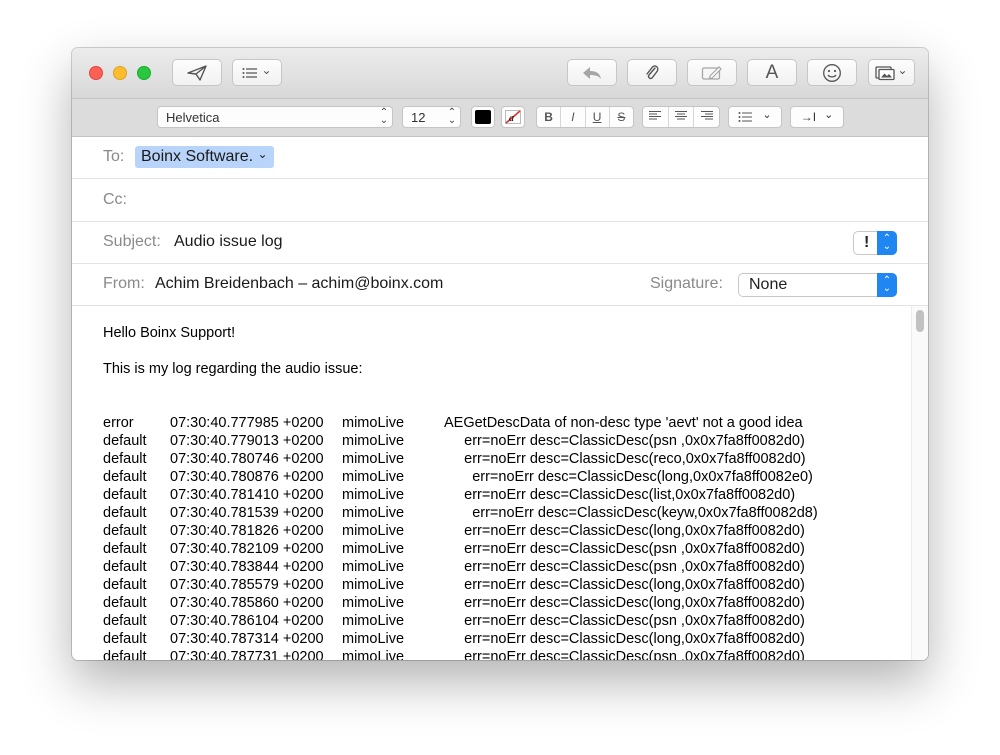  I want to click on cc-field-row: Cc:, so click(500, 200).